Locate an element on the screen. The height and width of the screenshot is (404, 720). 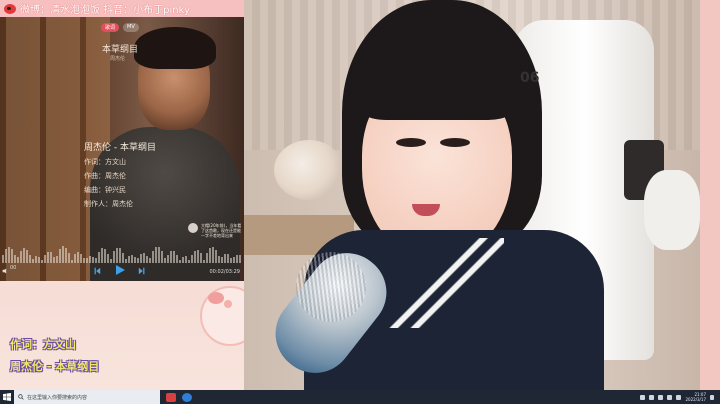
taskbar-search: 在这里输入你要搜索的内容 is located at coordinates (87, 397).